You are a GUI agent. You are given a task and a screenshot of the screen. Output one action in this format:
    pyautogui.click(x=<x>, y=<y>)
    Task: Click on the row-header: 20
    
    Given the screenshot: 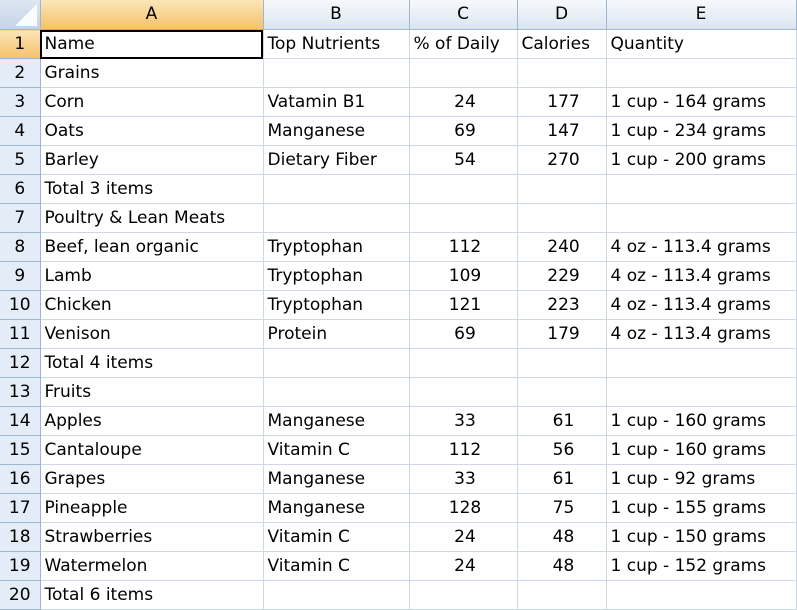 What is the action you would take?
    pyautogui.click(x=20, y=595)
    